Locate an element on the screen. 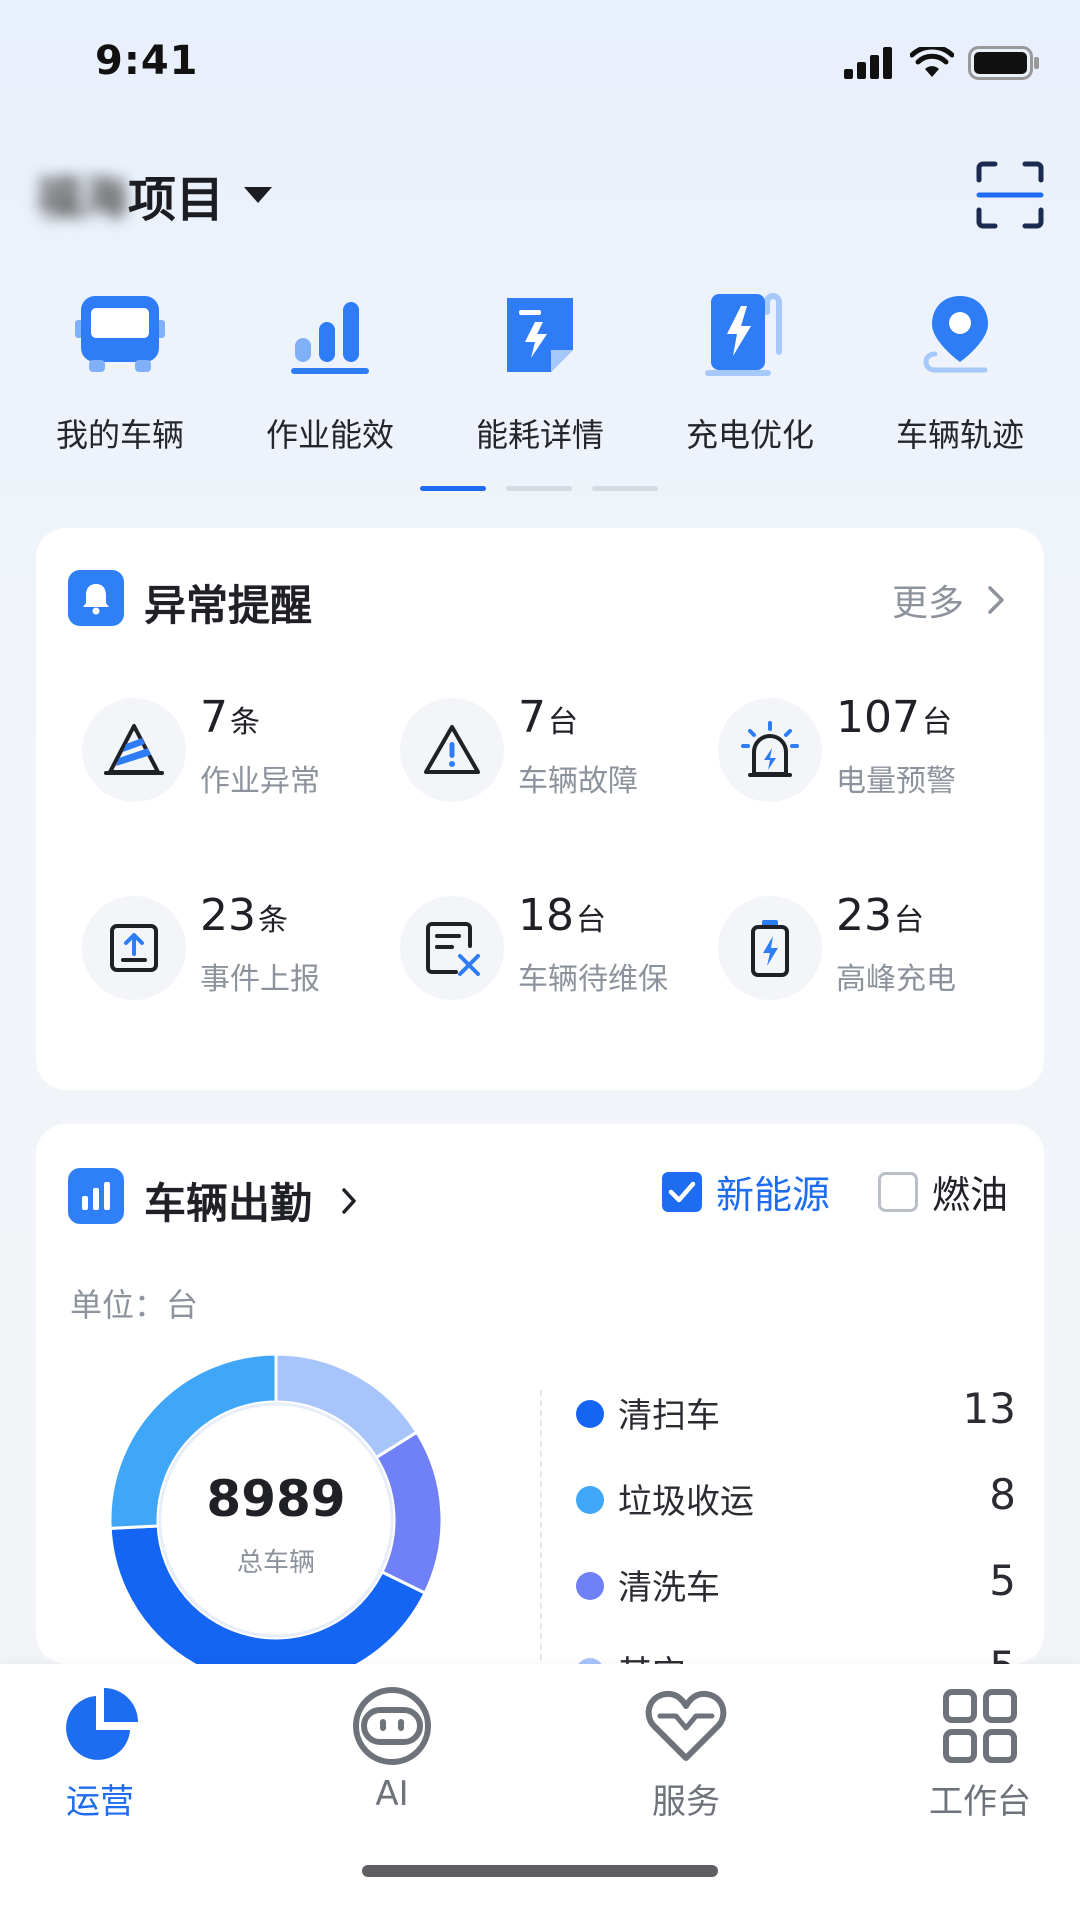 The image size is (1080, 1920). alert-label: 车辆故障 is located at coordinates (578, 781).